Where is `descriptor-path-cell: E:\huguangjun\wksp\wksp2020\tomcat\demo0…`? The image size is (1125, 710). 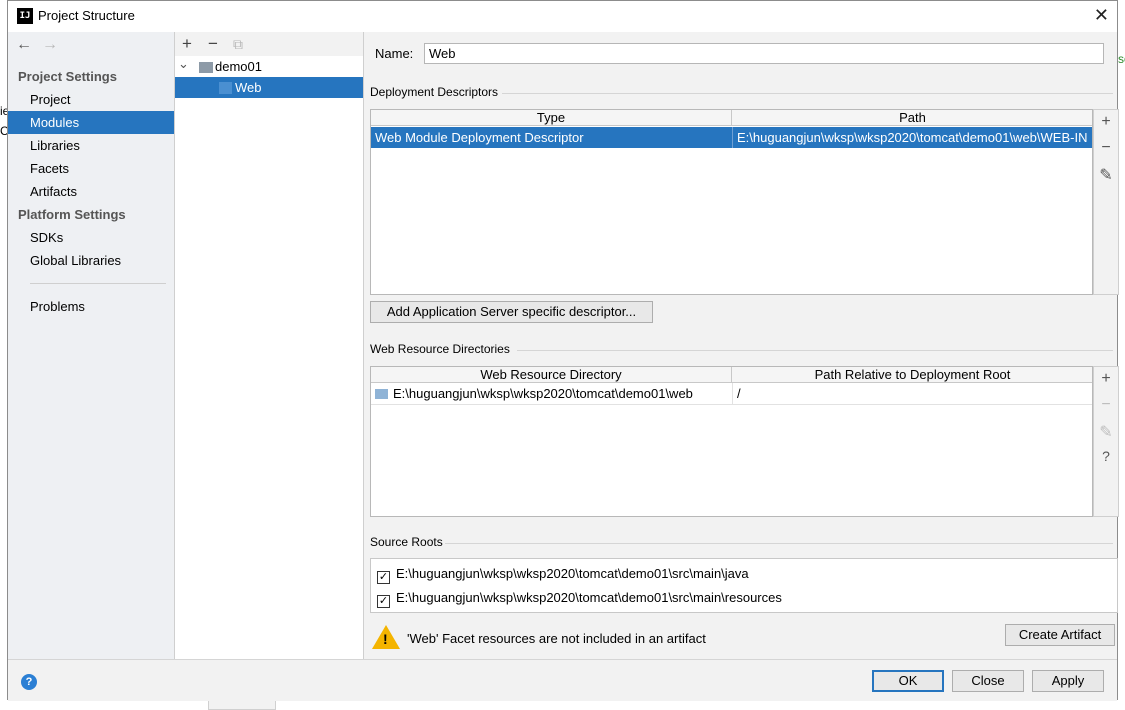
descriptor-path-cell: E:\huguangjun\wksp\wksp2020\tomcat\demo0… is located at coordinates (912, 137).